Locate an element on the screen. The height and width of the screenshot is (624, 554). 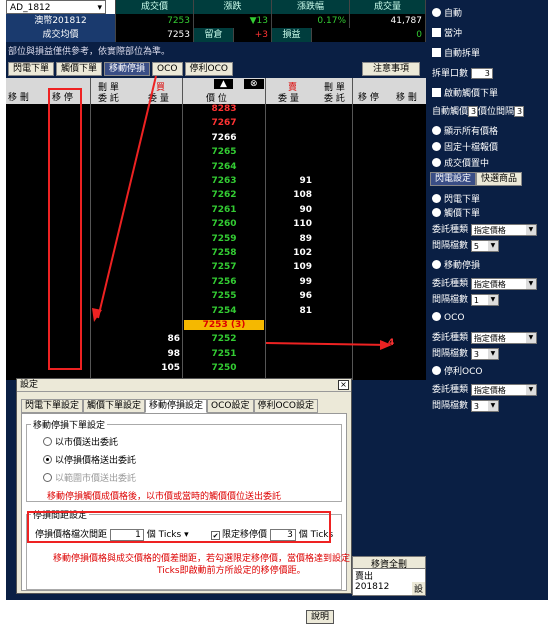
quote-header-row: AD_1812 ▾ 成交價 漲跌 漲跌幅 成交量 is located at coordinates (216, 7).